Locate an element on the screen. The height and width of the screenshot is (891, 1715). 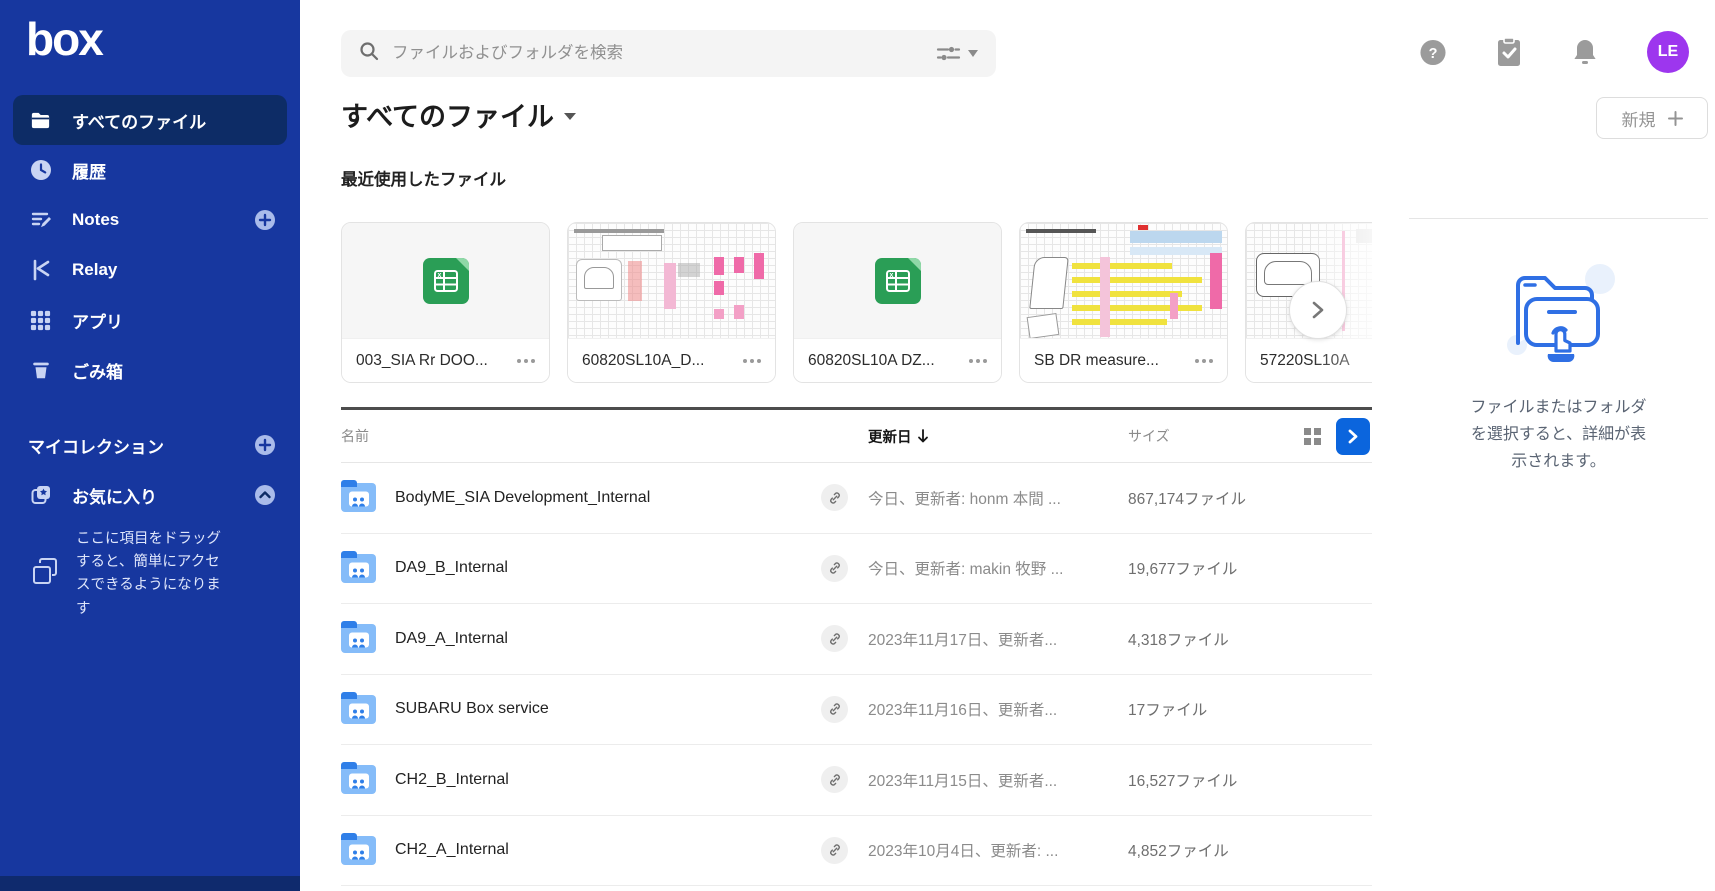
size-info: 19,677ファイル is located at coordinates (1183, 570).